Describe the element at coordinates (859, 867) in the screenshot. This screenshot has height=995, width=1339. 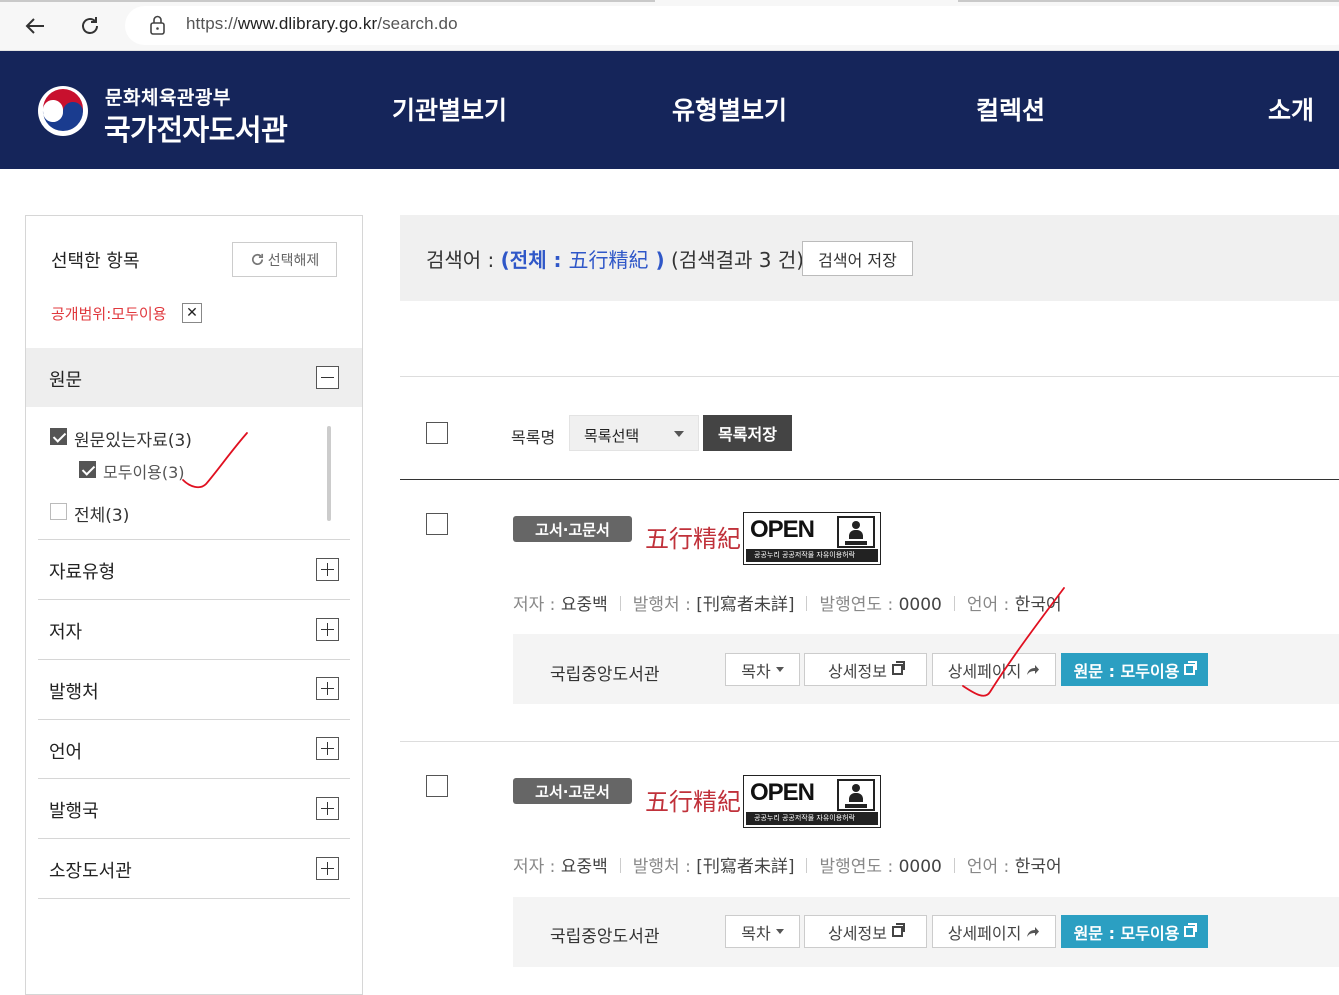
I see `meta-year-key: 발행연도 :` at that location.